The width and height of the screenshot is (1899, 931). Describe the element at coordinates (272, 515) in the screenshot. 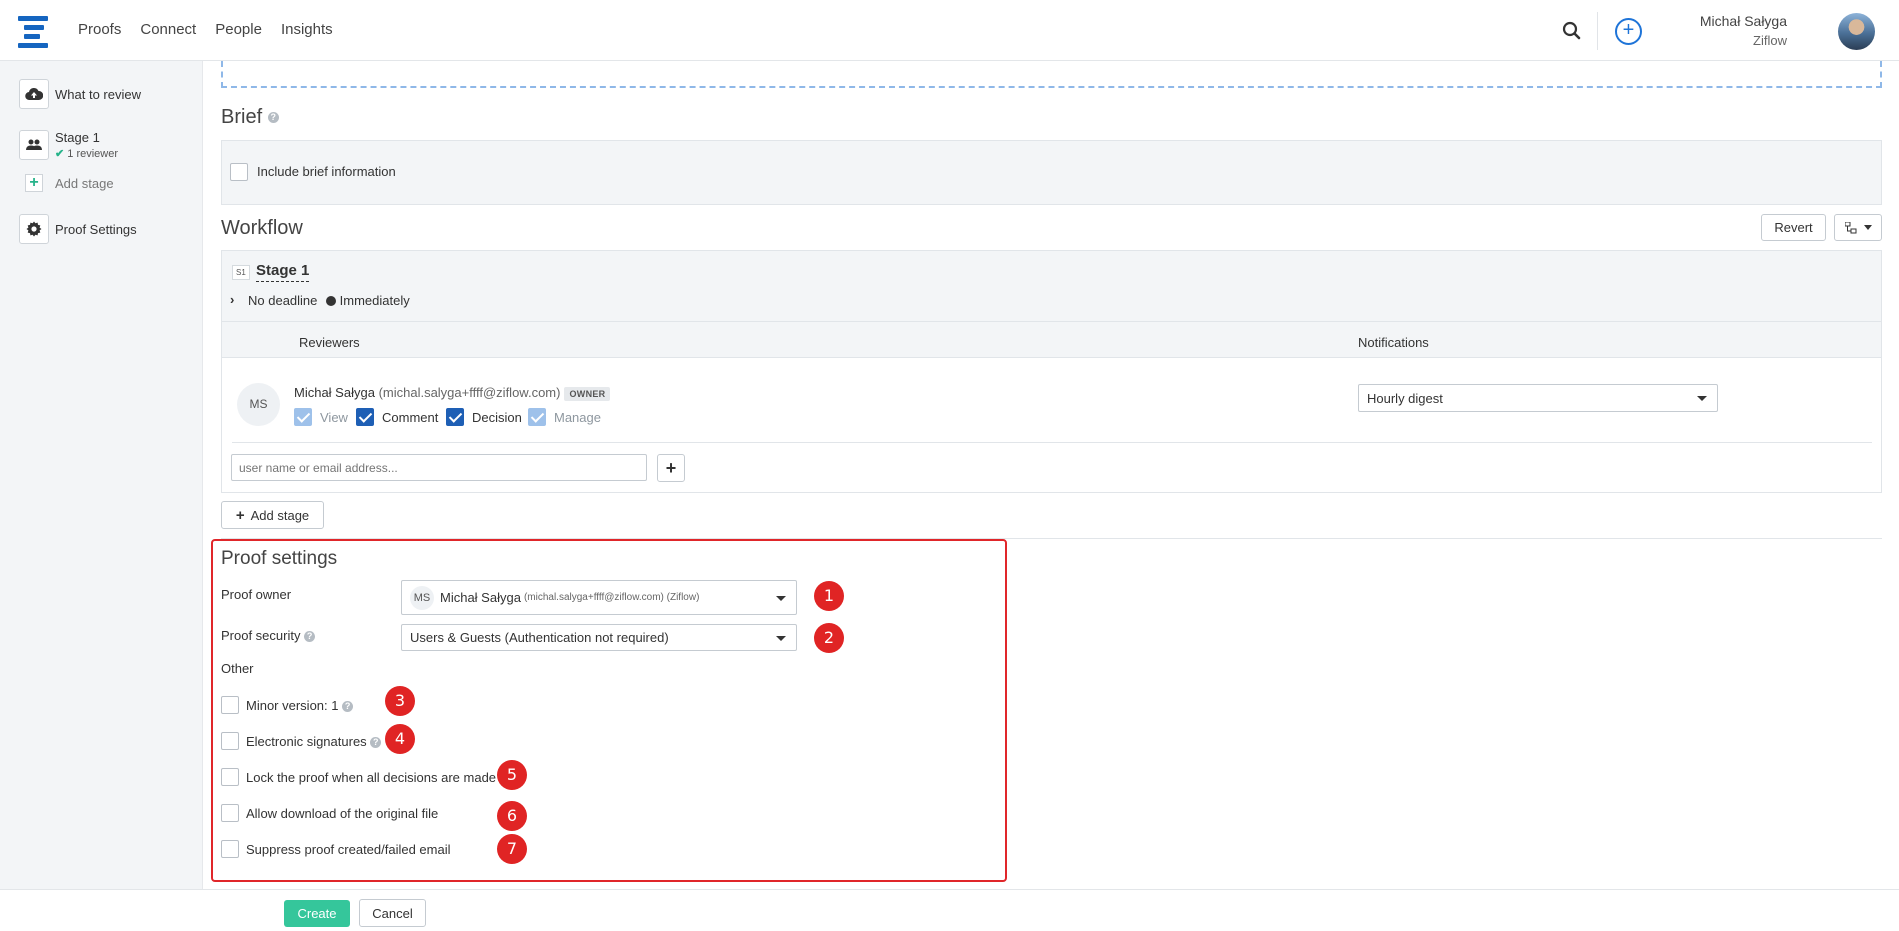

I see `add-stage-button: + Add stage` at that location.